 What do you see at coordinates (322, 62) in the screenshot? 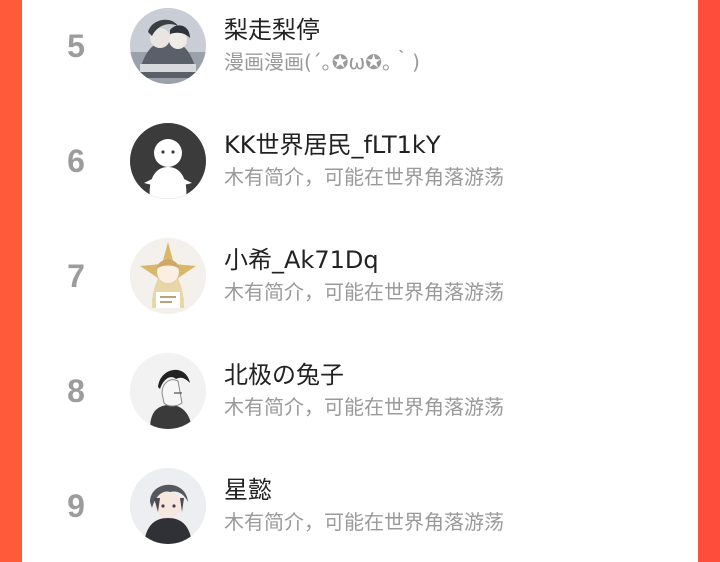
I see `user-intro: 漫画漫画(´｡✪ω✪｡｀)` at bounding box center [322, 62].